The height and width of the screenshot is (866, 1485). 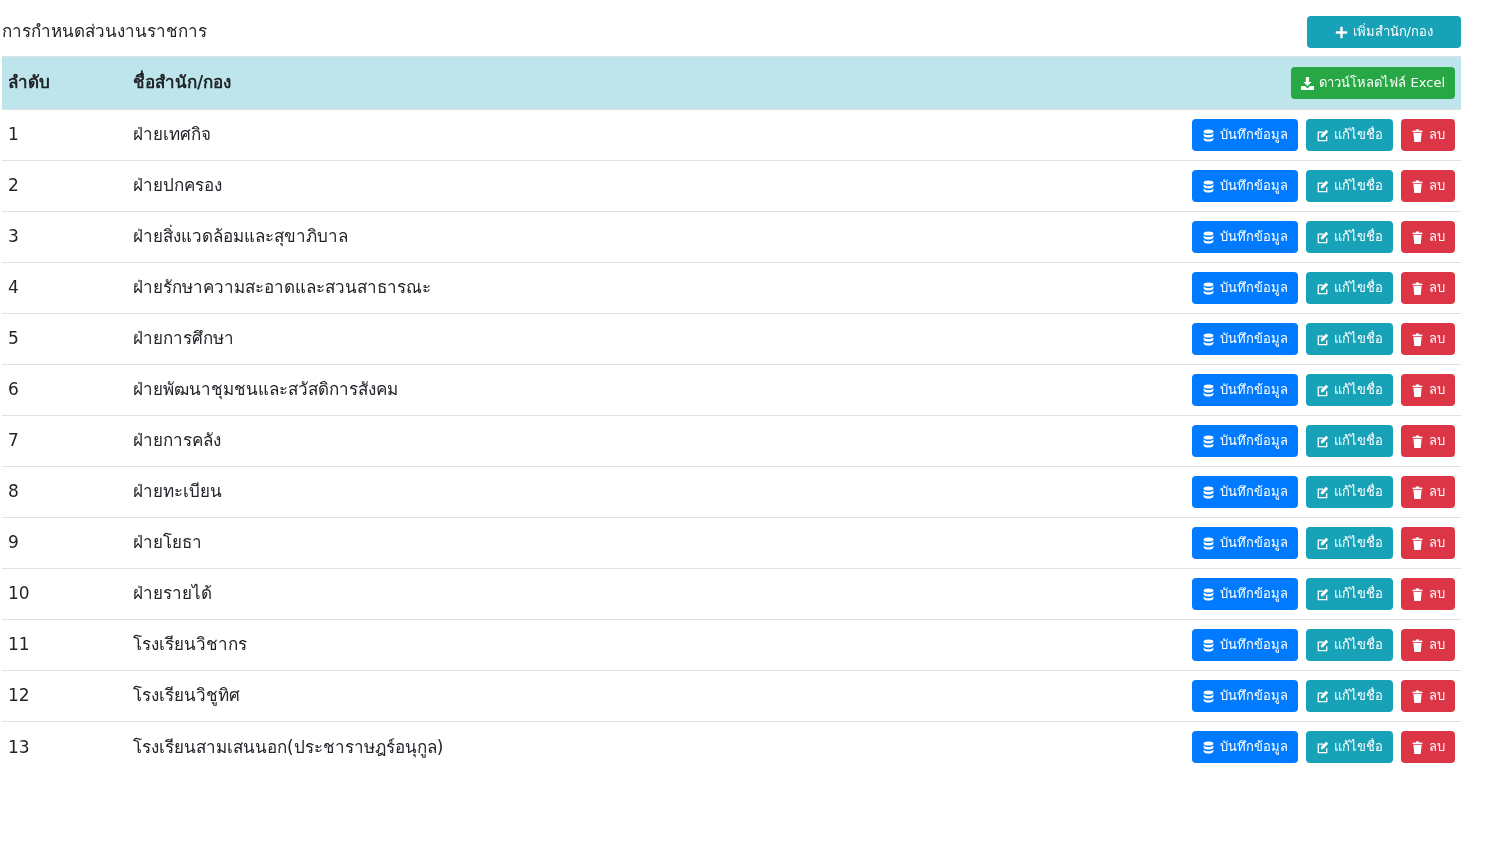 What do you see at coordinates (177, 491) in the screenshot?
I see `department-name: ฝ่ายทะเบียน` at bounding box center [177, 491].